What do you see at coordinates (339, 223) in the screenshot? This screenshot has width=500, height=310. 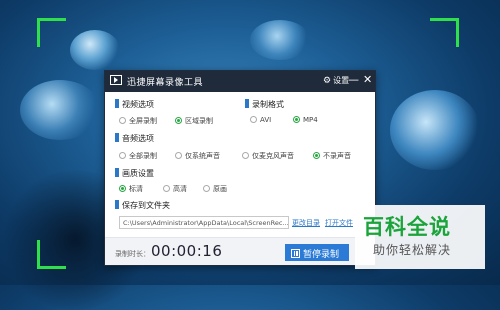 I see `open-folder-link: 打开文件` at bounding box center [339, 223].